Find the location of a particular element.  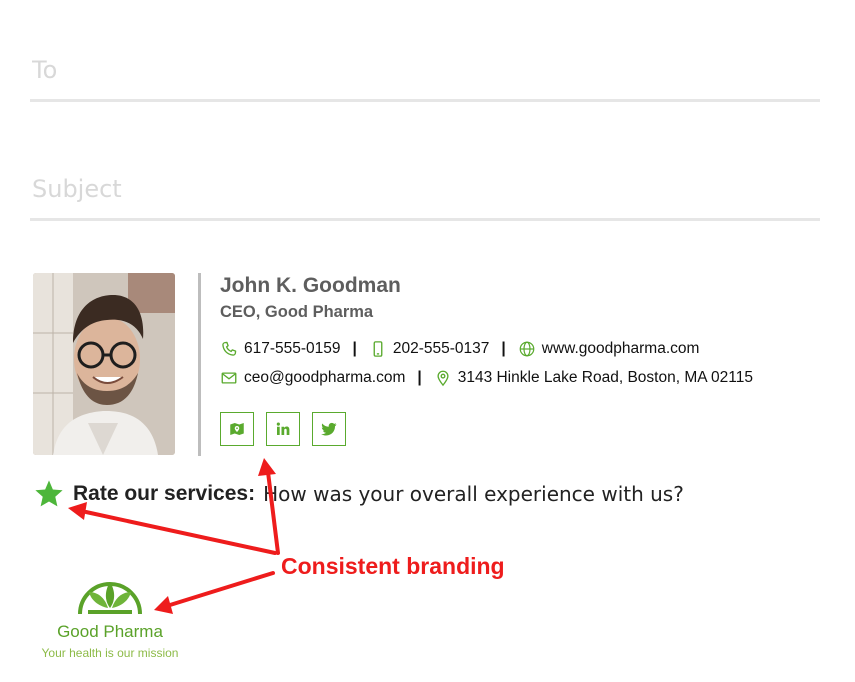

signature-divider is located at coordinates (199, 364).